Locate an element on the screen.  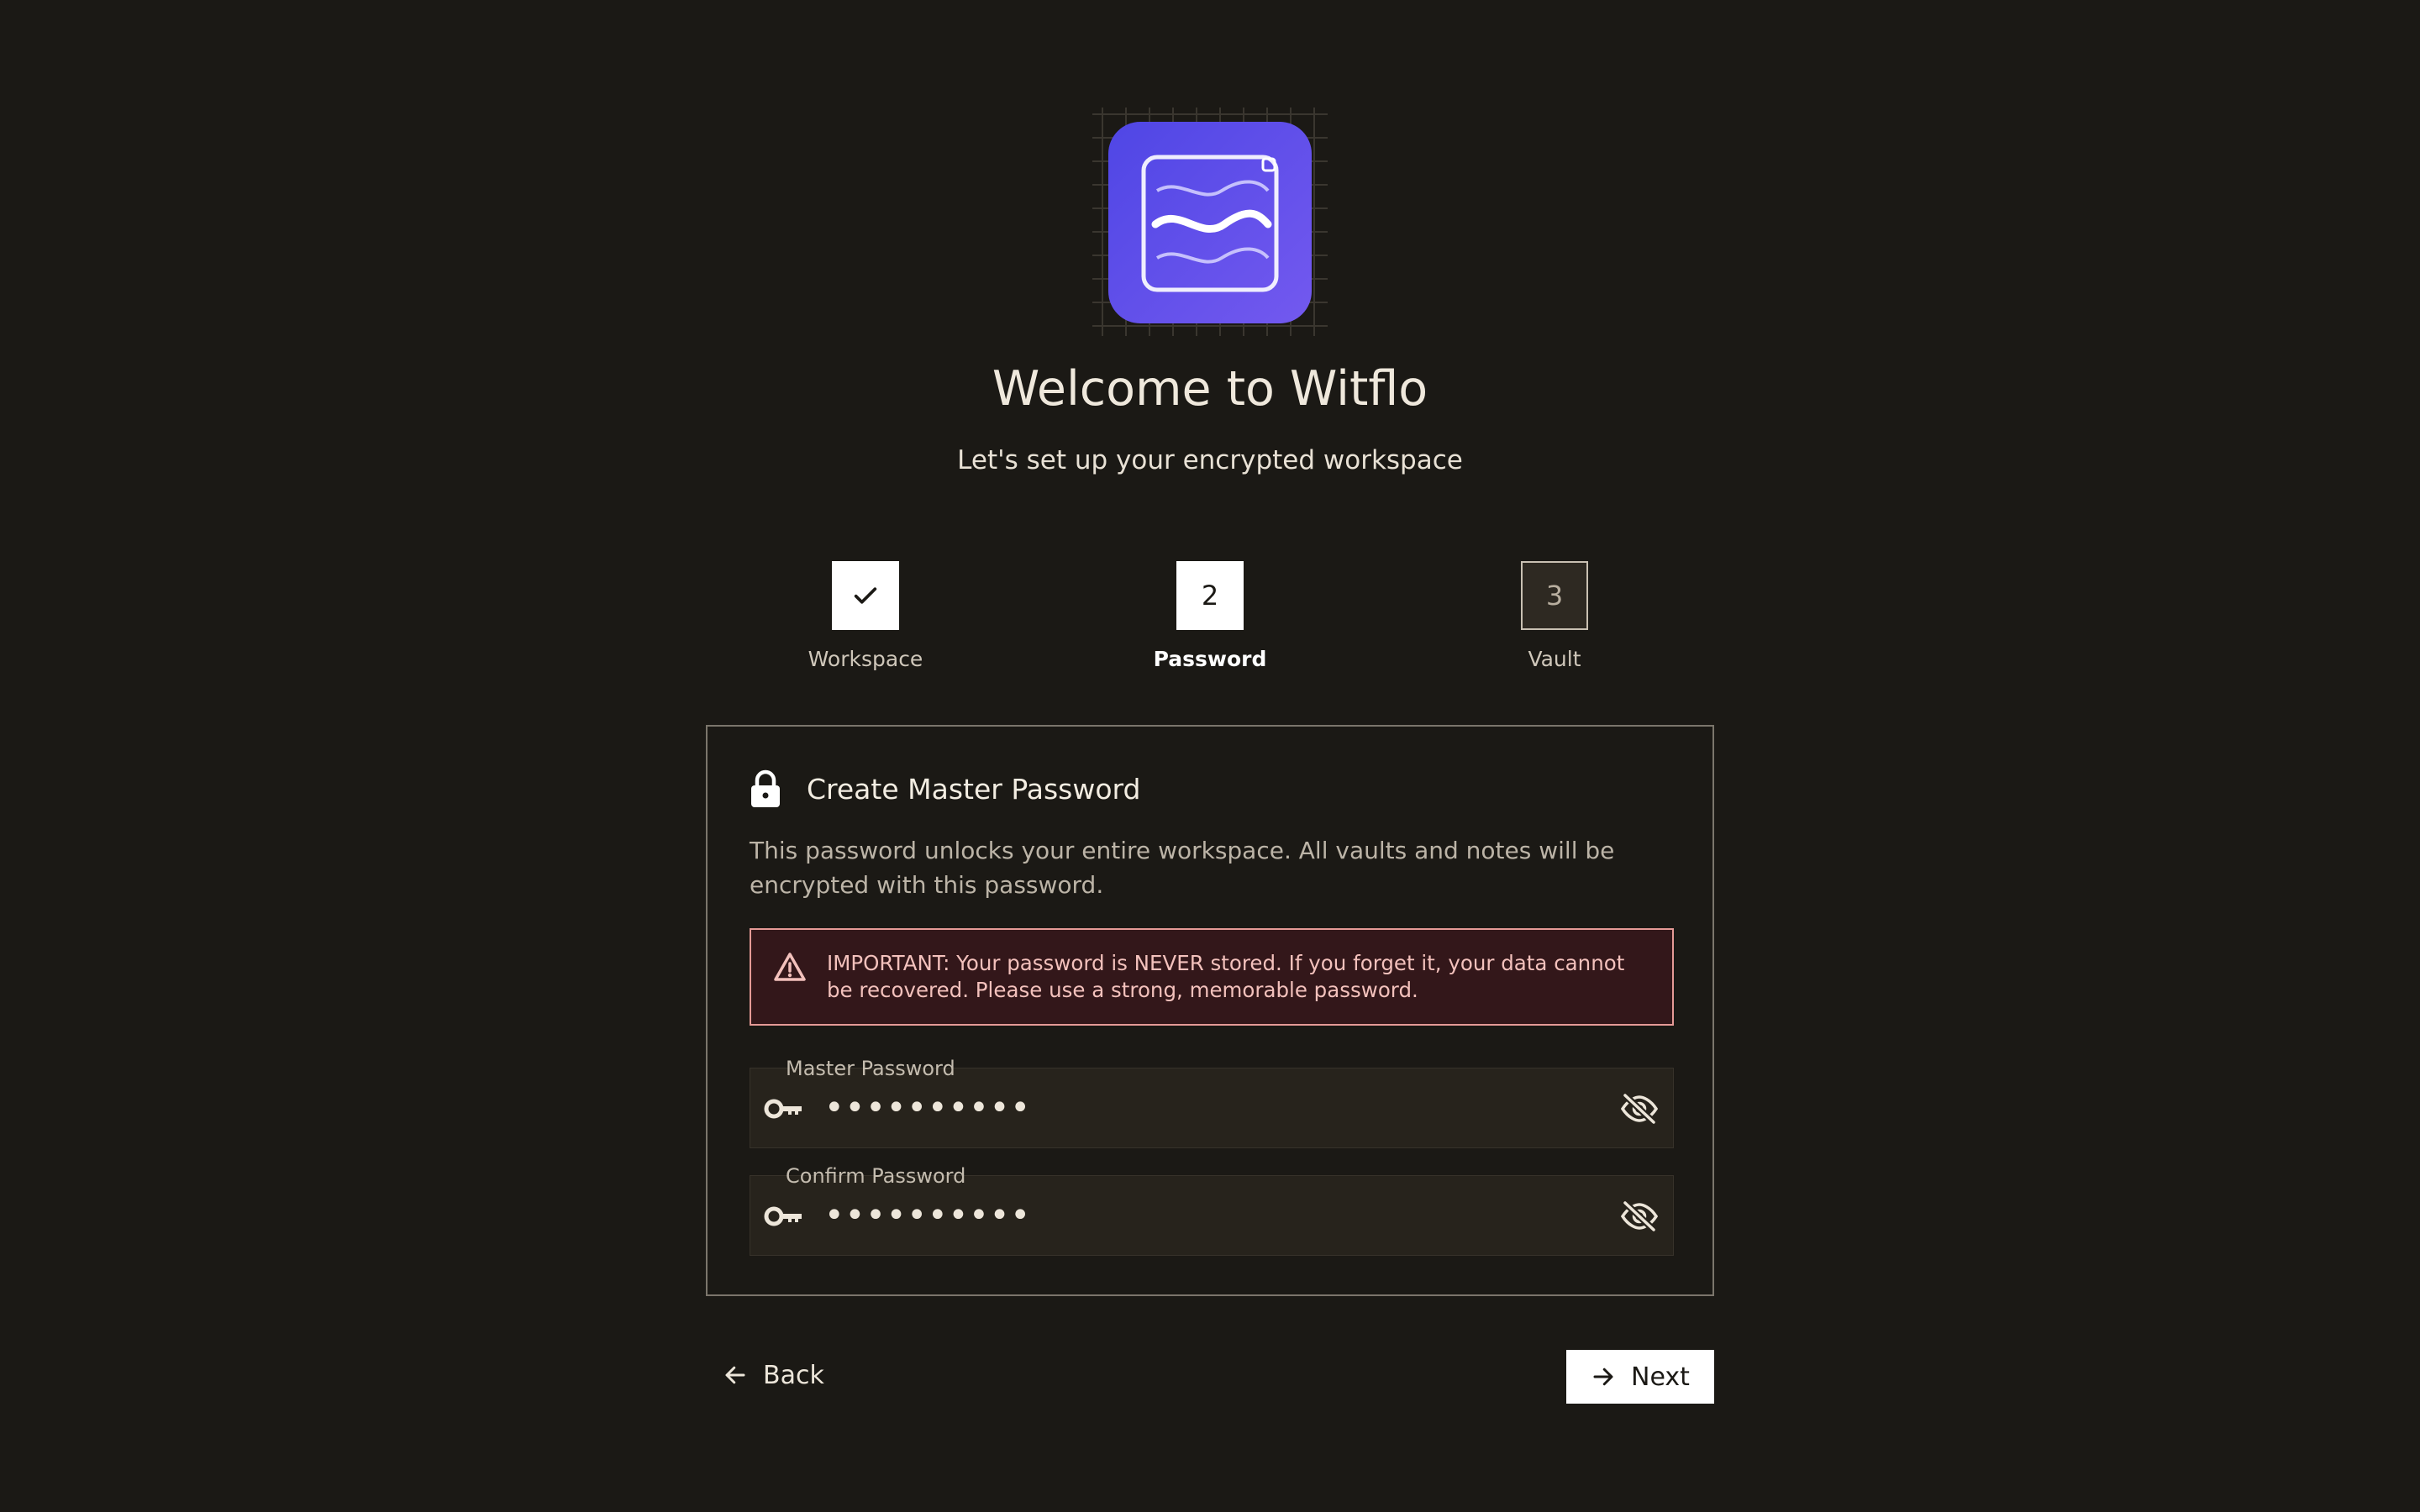
checkmark-icon is located at coordinates (866, 595).